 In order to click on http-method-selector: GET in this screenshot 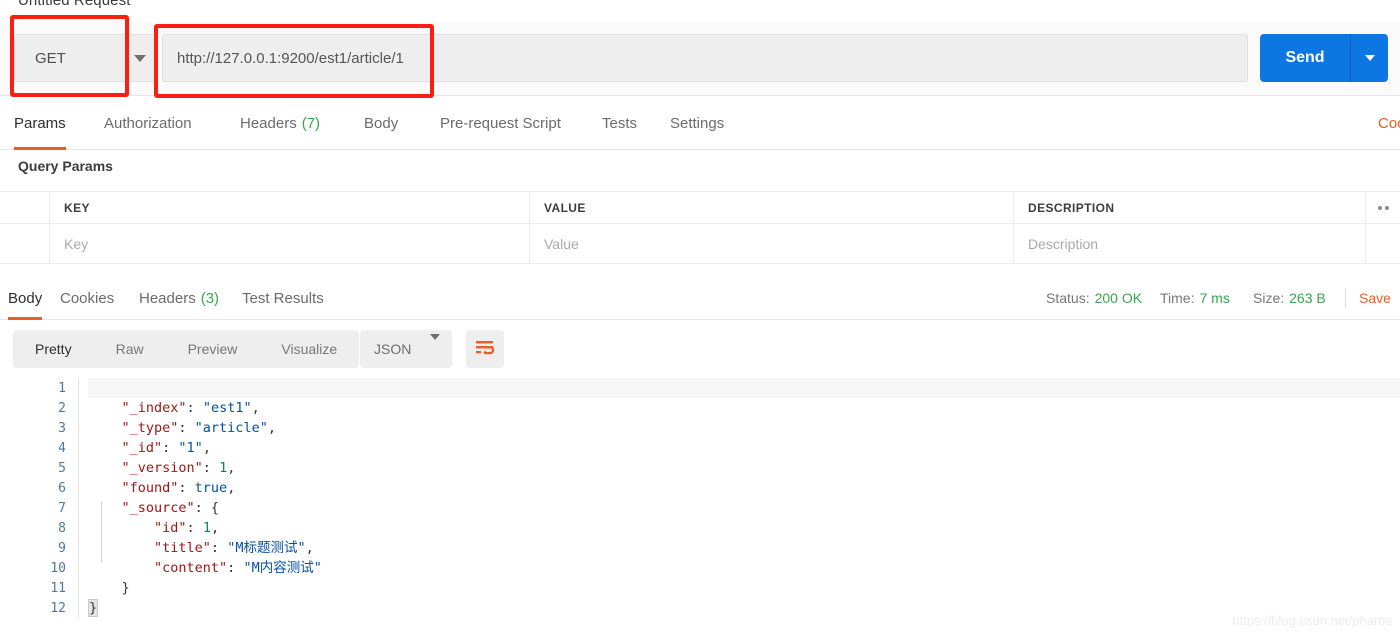, I will do `click(85, 58)`.